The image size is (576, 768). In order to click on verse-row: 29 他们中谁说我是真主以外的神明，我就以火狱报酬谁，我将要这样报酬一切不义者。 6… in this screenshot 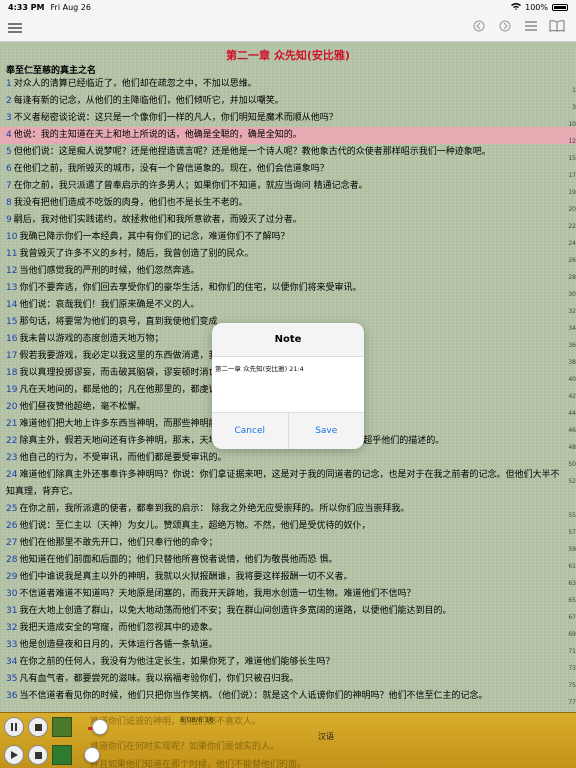, I will do `click(288, 577)`.